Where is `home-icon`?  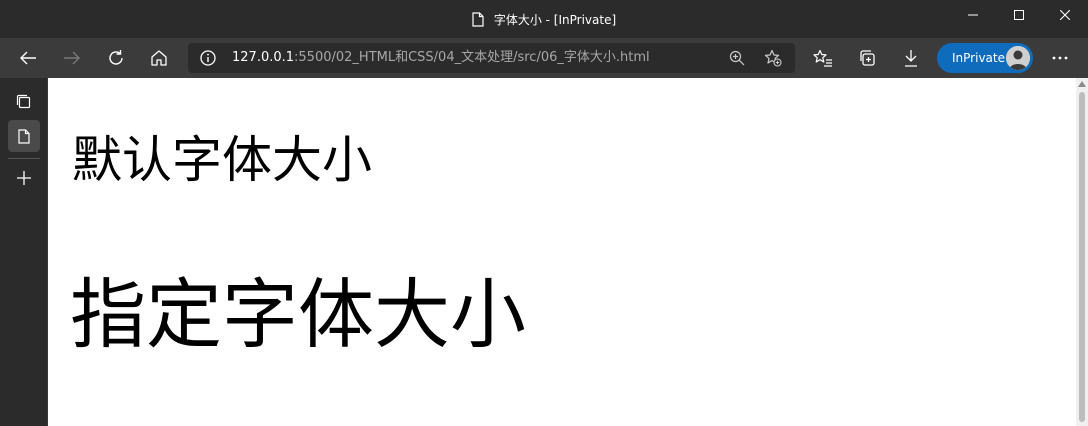
home-icon is located at coordinates (159, 58).